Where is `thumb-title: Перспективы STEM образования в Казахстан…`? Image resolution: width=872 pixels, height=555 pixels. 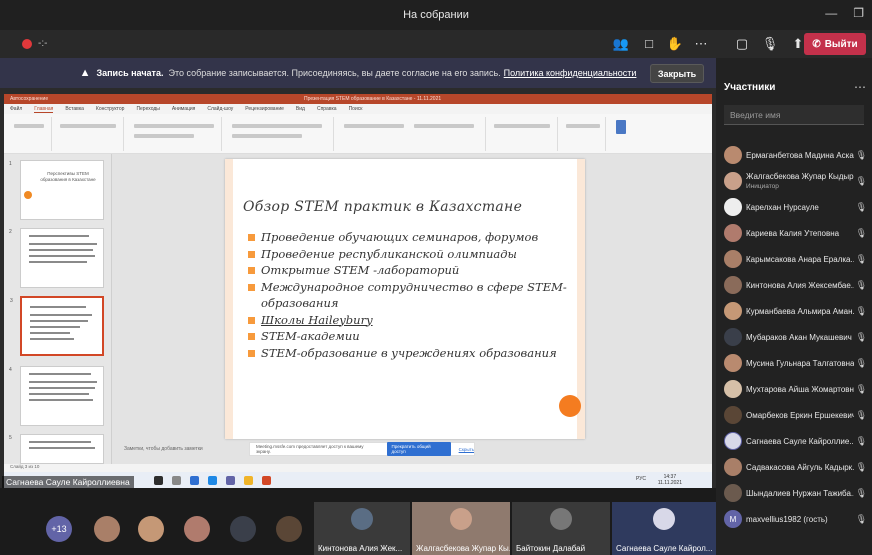 thumb-title: Перспективы STEM образования в Казахстан… is located at coordinates (68, 176).